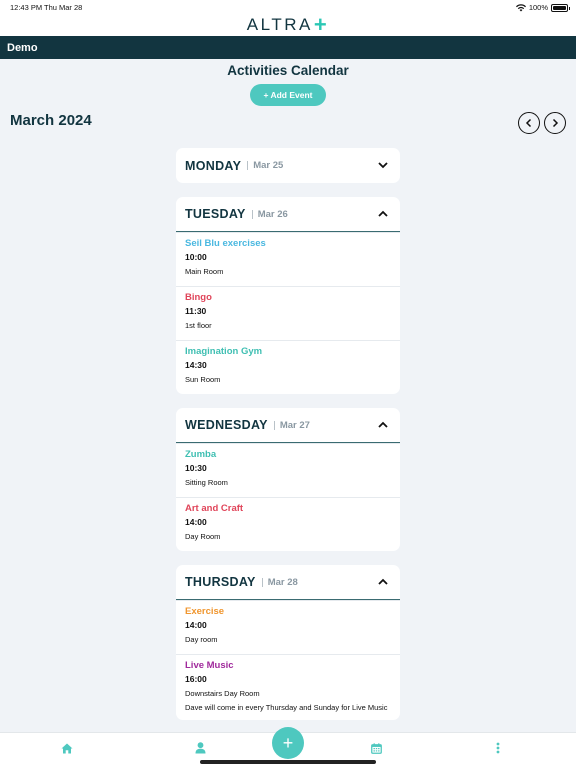 This screenshot has width=576, height=768. What do you see at coordinates (288, 313) in the screenshot?
I see `event-item: Bingo 11:30 1st floor` at bounding box center [288, 313].